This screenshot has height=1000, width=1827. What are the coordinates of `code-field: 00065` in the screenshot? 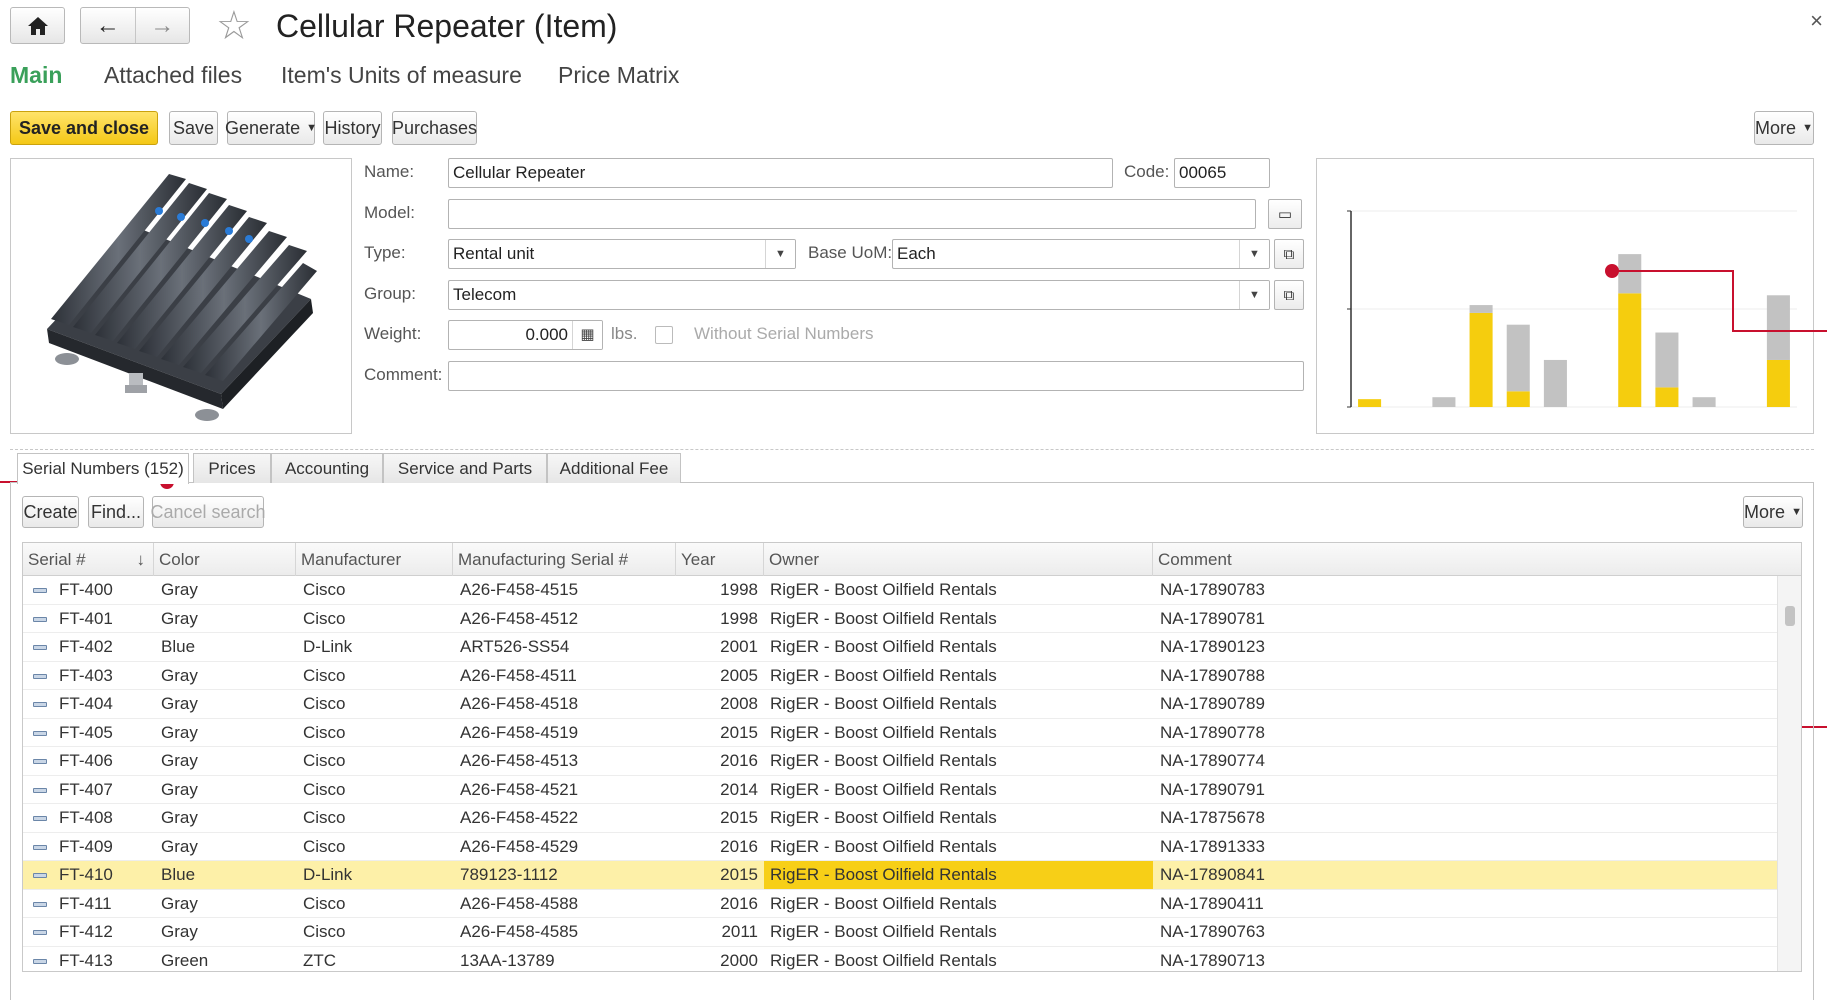 It's located at (1222, 173).